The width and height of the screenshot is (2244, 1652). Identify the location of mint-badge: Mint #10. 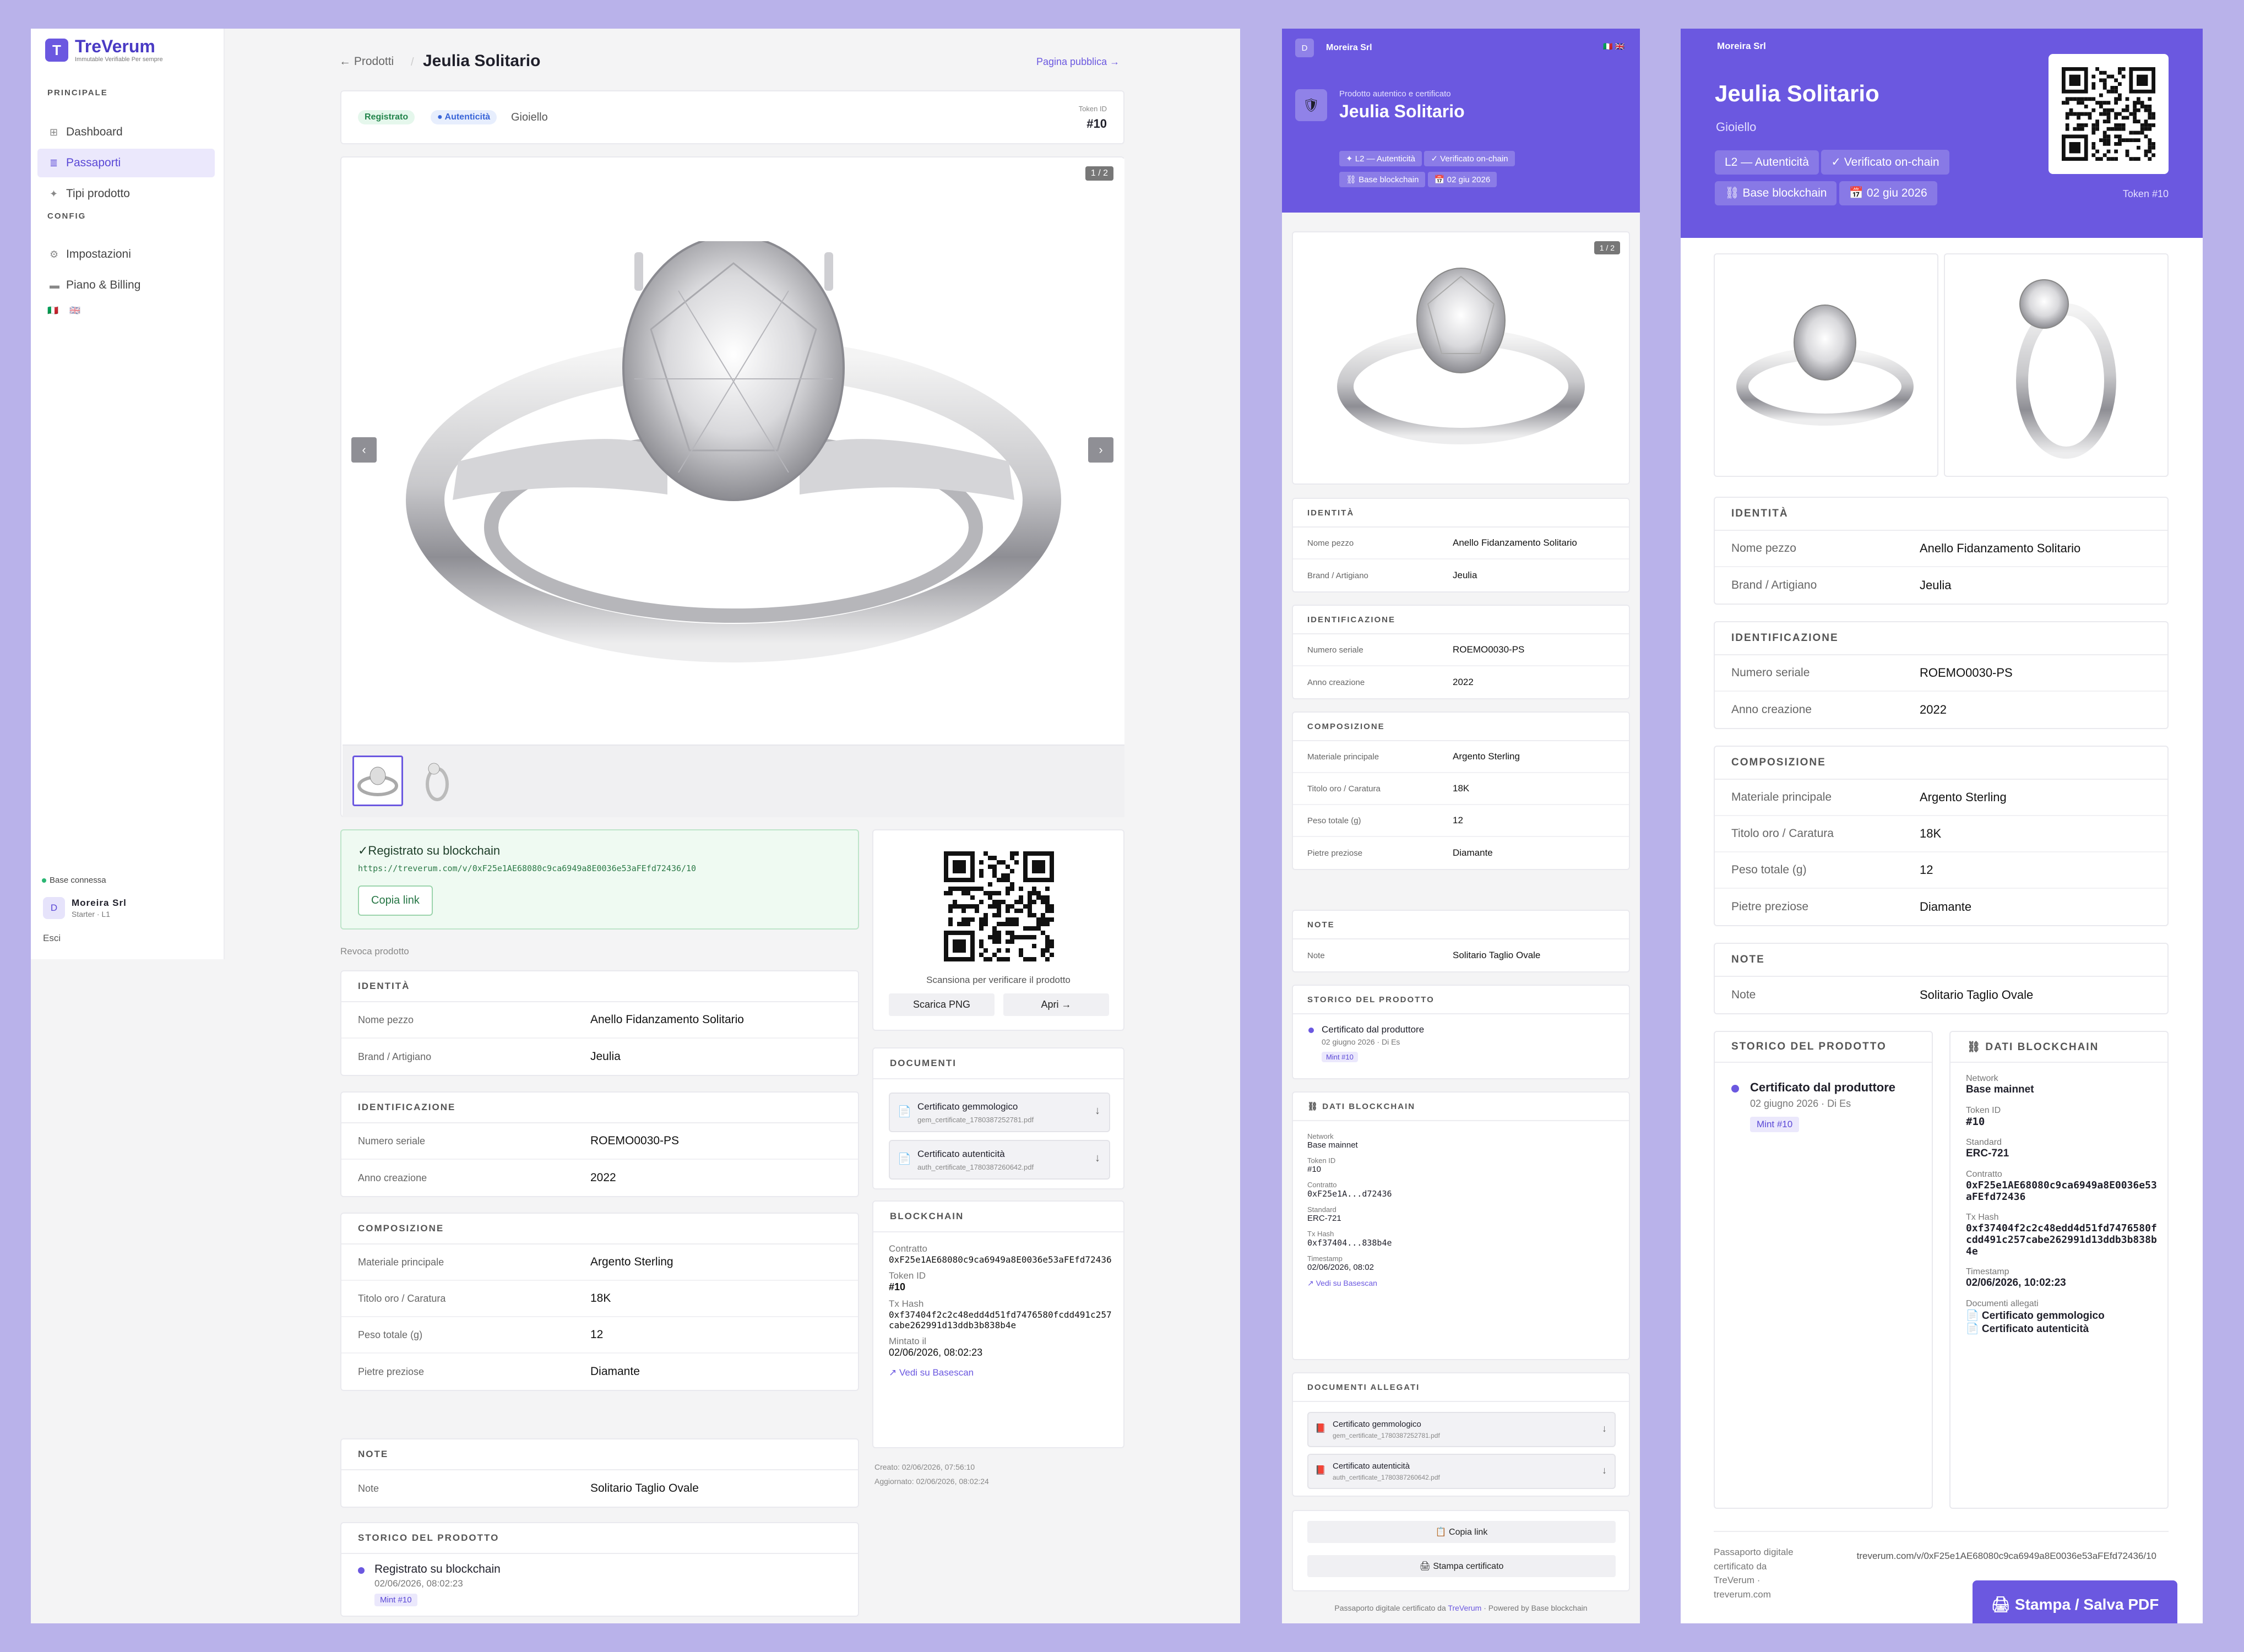
(1340, 1057).